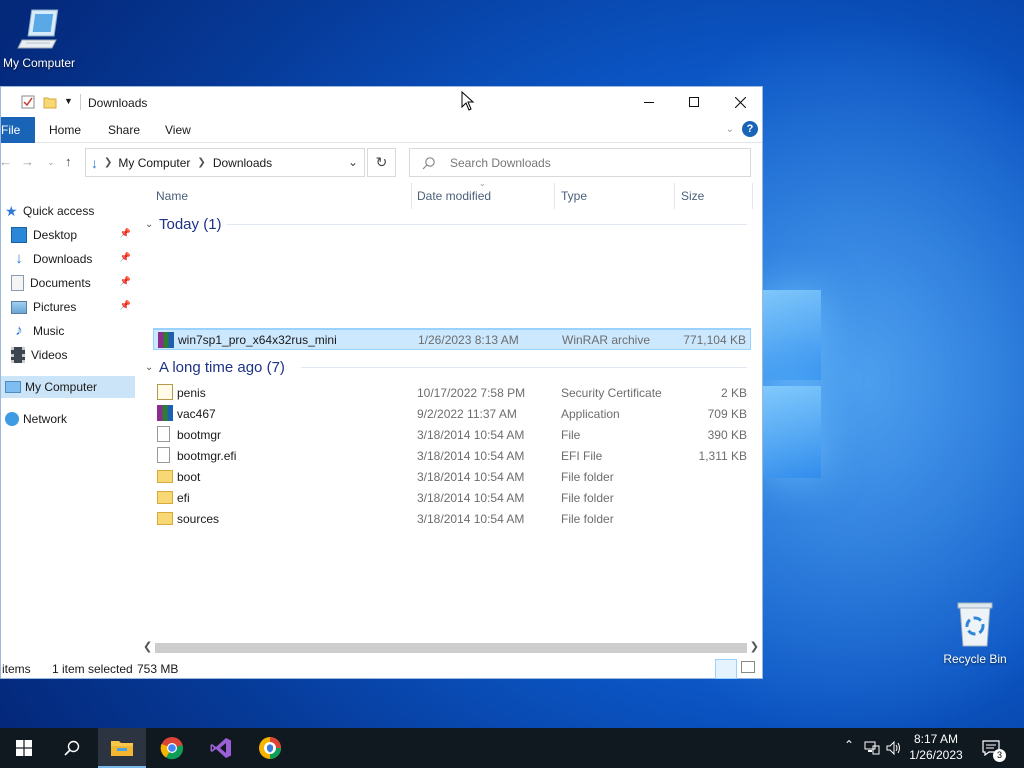  I want to click on properties-icon, so click(28, 103).